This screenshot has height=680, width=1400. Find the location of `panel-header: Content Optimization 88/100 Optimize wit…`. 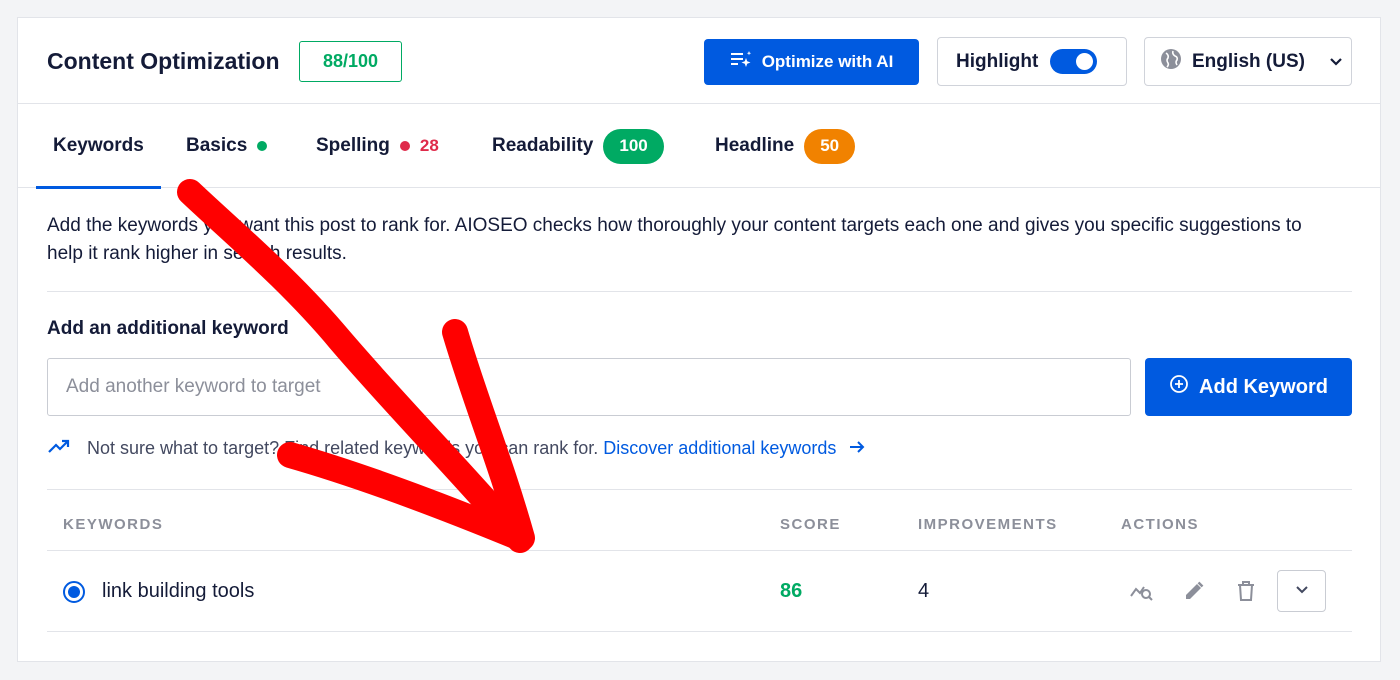

panel-header: Content Optimization 88/100 Optimize wit… is located at coordinates (699, 61).